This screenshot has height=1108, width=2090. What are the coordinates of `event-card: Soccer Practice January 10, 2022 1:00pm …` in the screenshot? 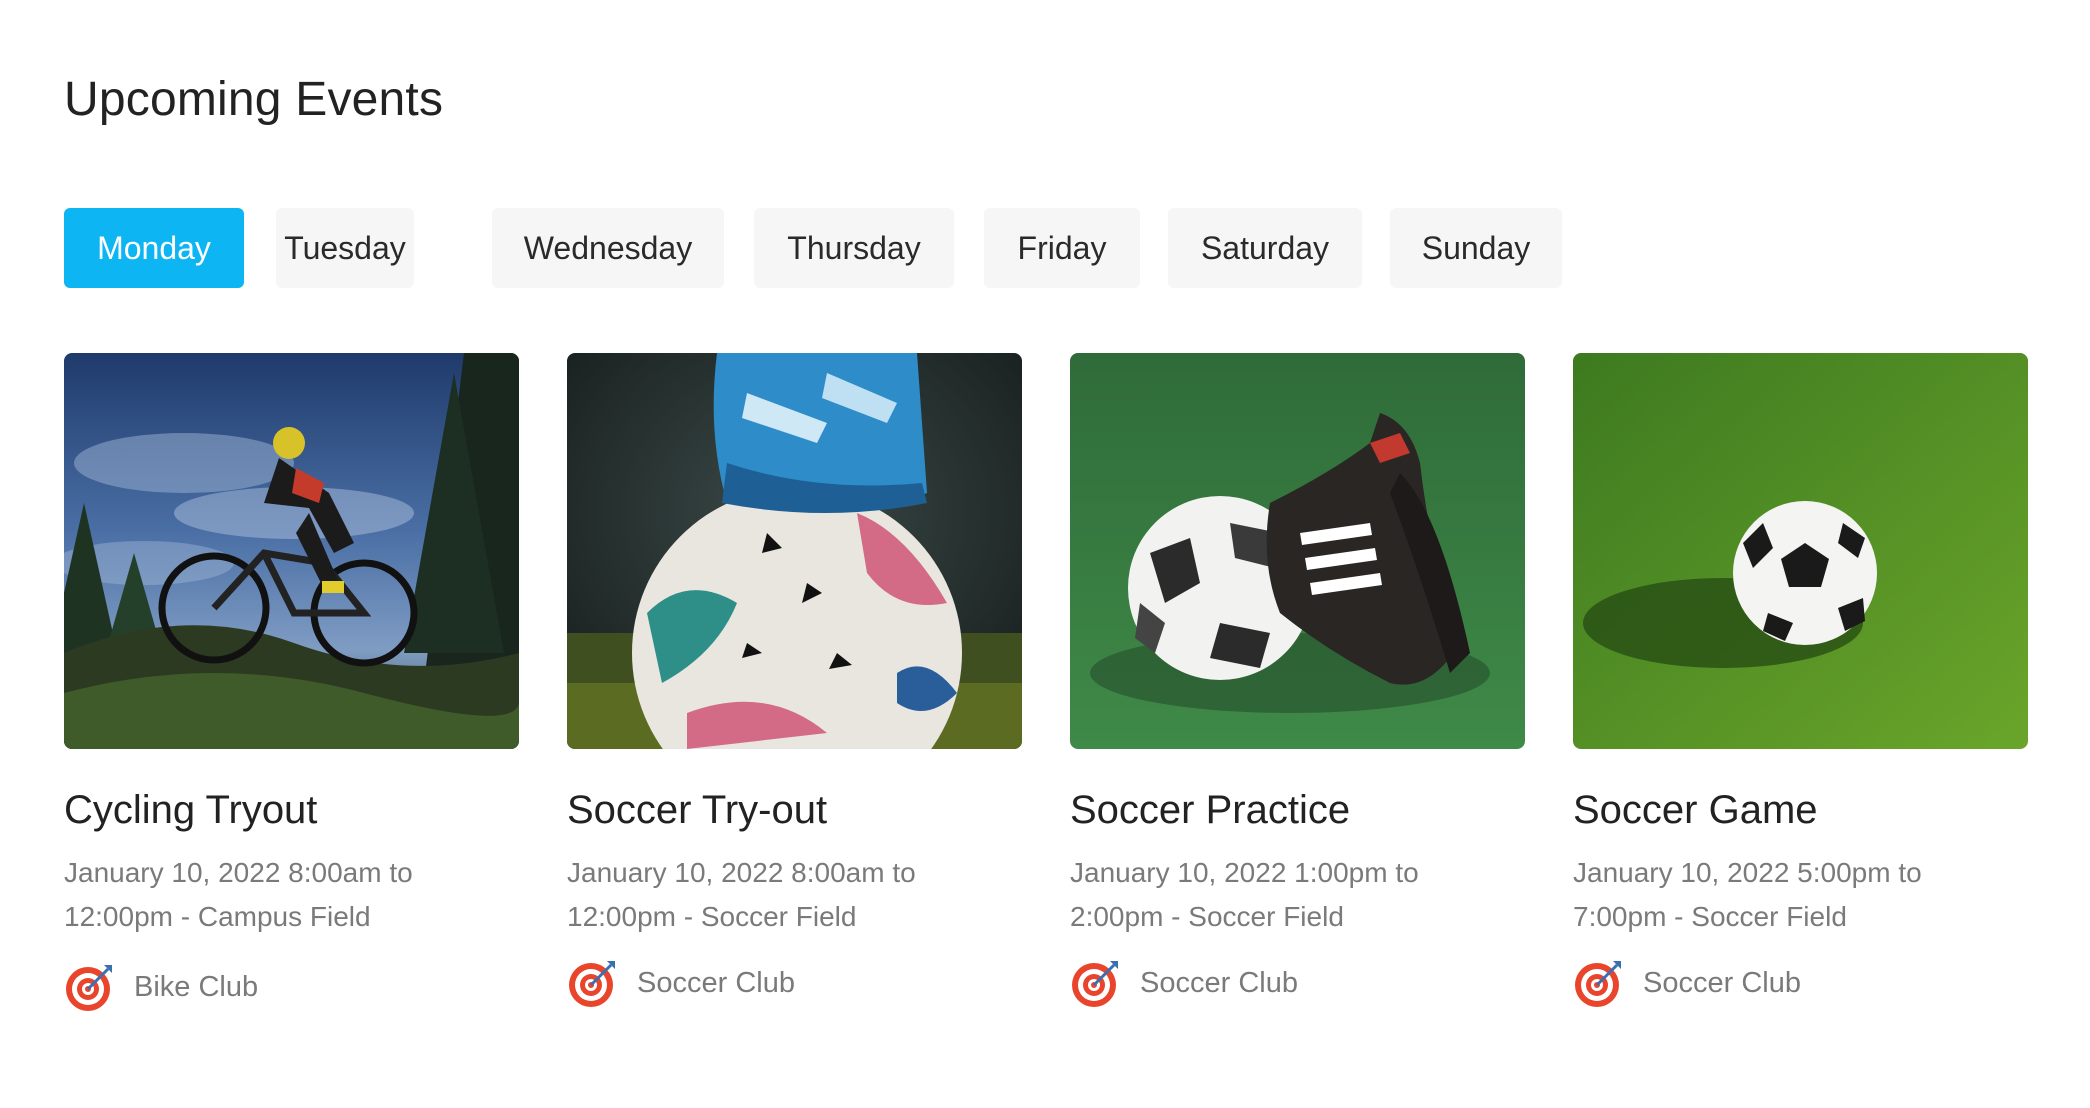 It's located at (1297, 681).